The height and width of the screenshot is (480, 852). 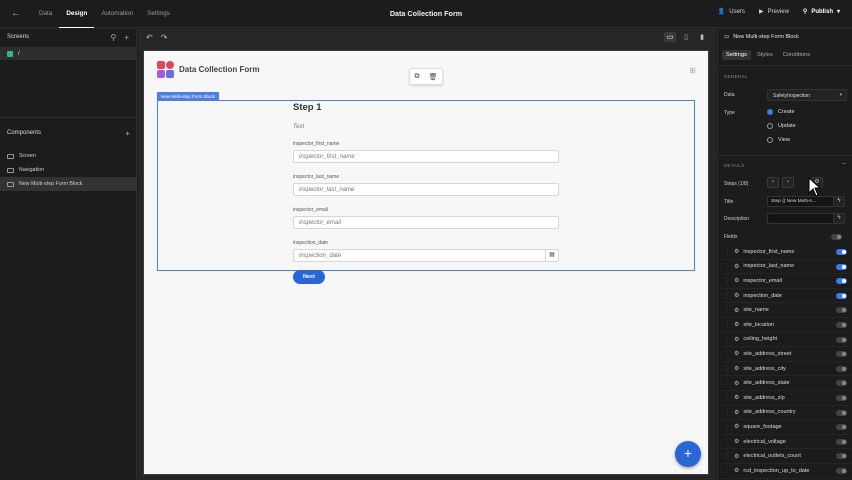 I want to click on duplicate-icon: ⧉, so click(x=417, y=77).